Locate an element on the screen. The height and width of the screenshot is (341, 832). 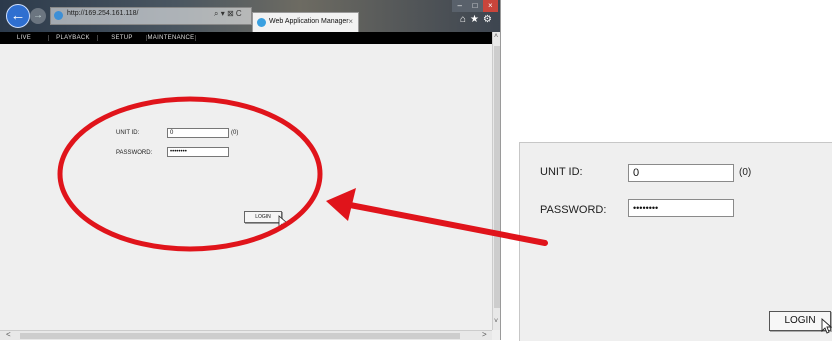
menu-maintenance: MAINTENANCE is located at coordinates (171, 38).